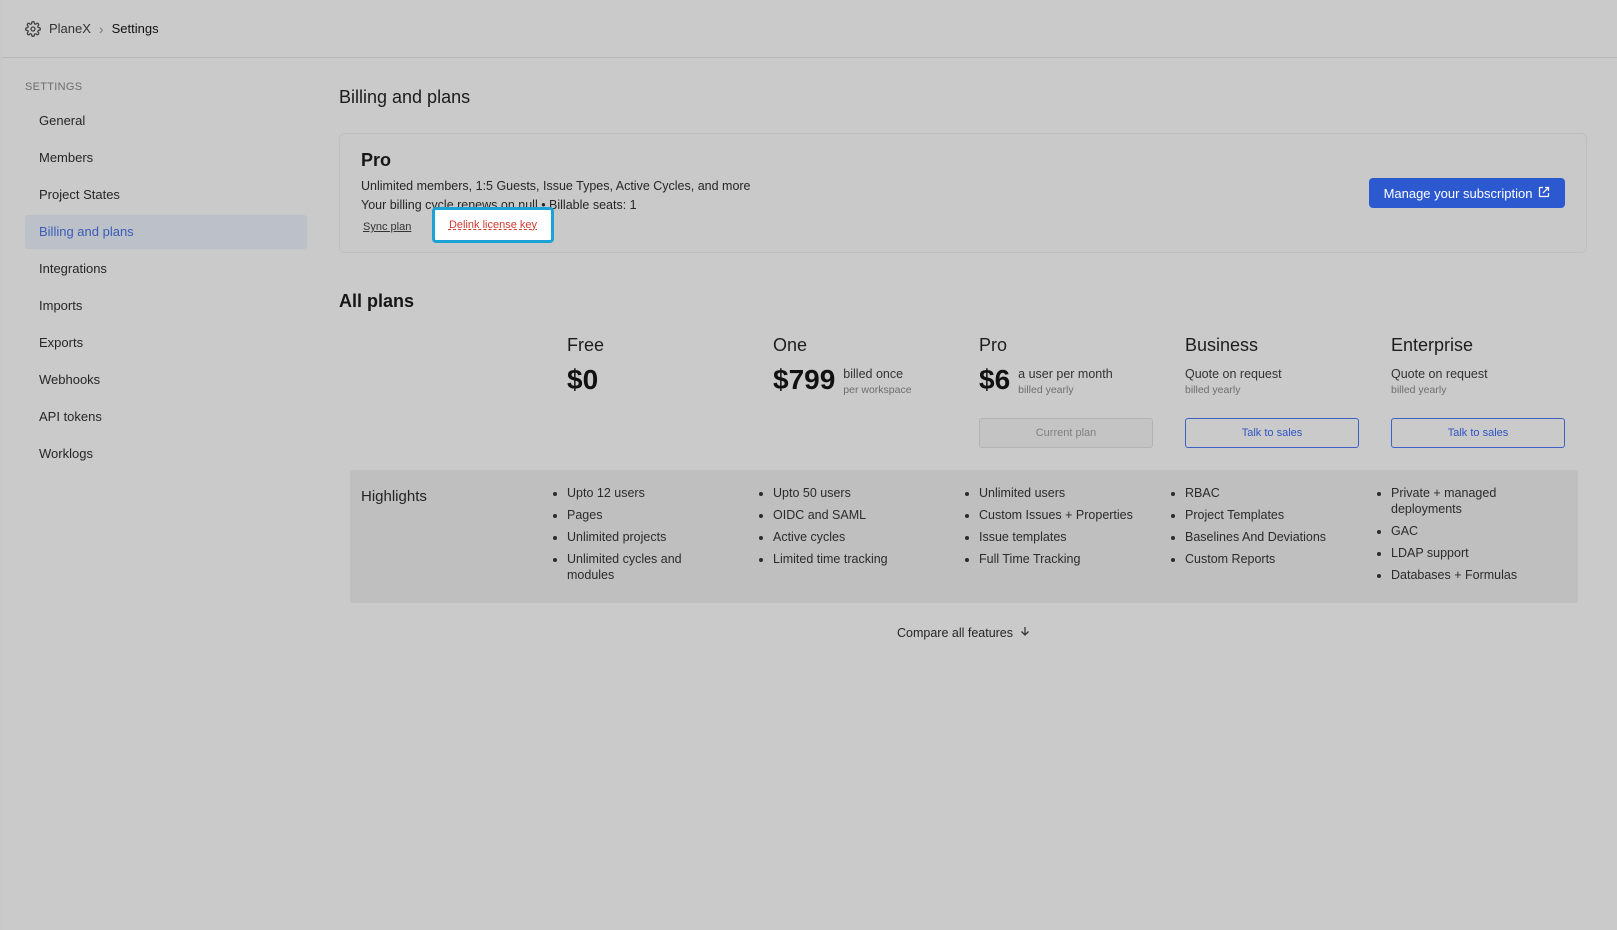 The image size is (1617, 930). I want to click on sidebar-item-worklogs: Worklogs, so click(166, 454).